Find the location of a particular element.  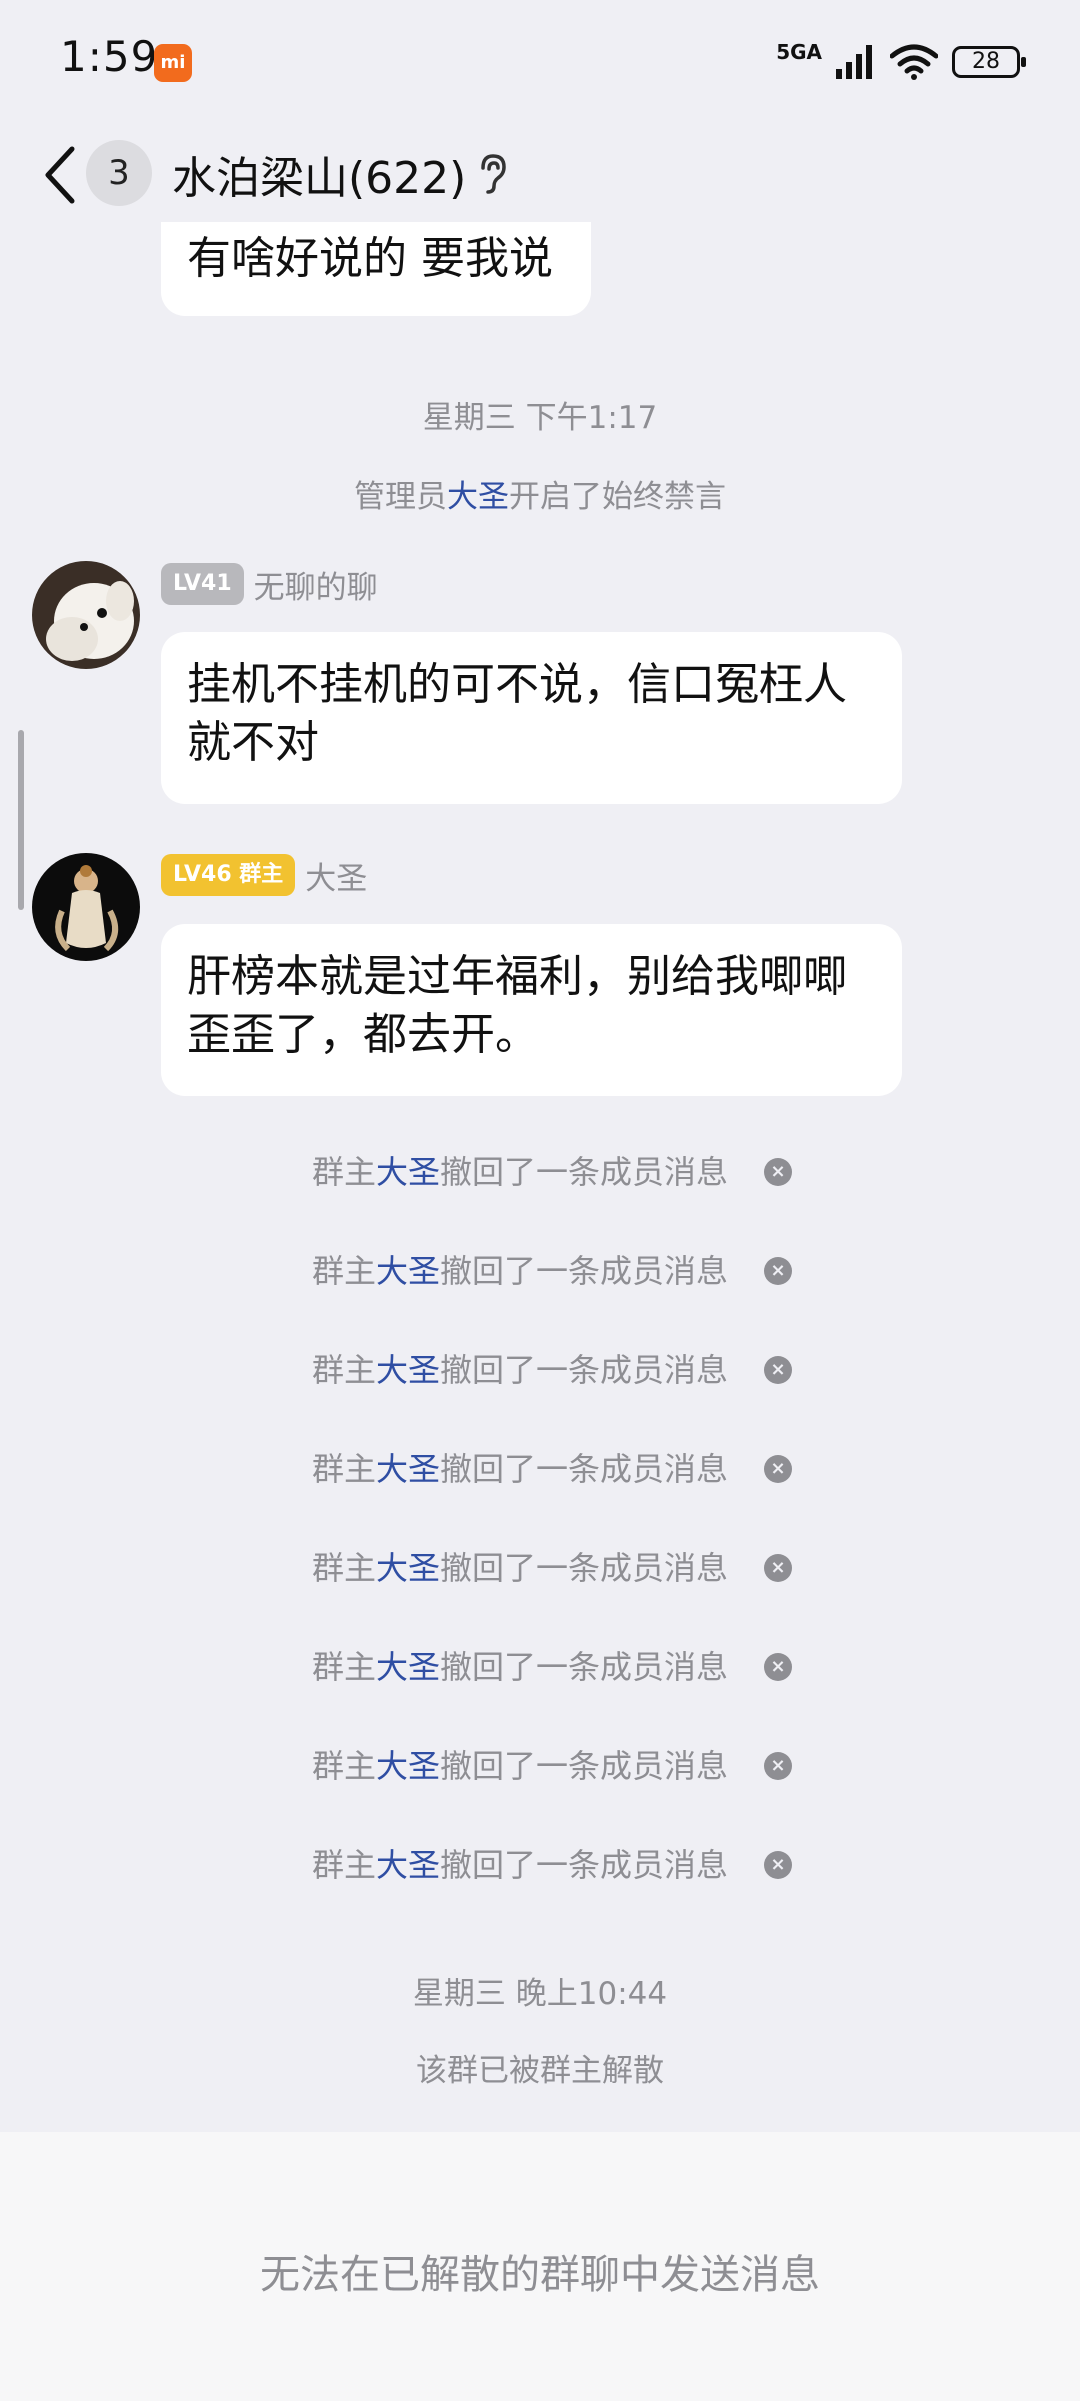

earpiece-mode-icon is located at coordinates (493, 174).